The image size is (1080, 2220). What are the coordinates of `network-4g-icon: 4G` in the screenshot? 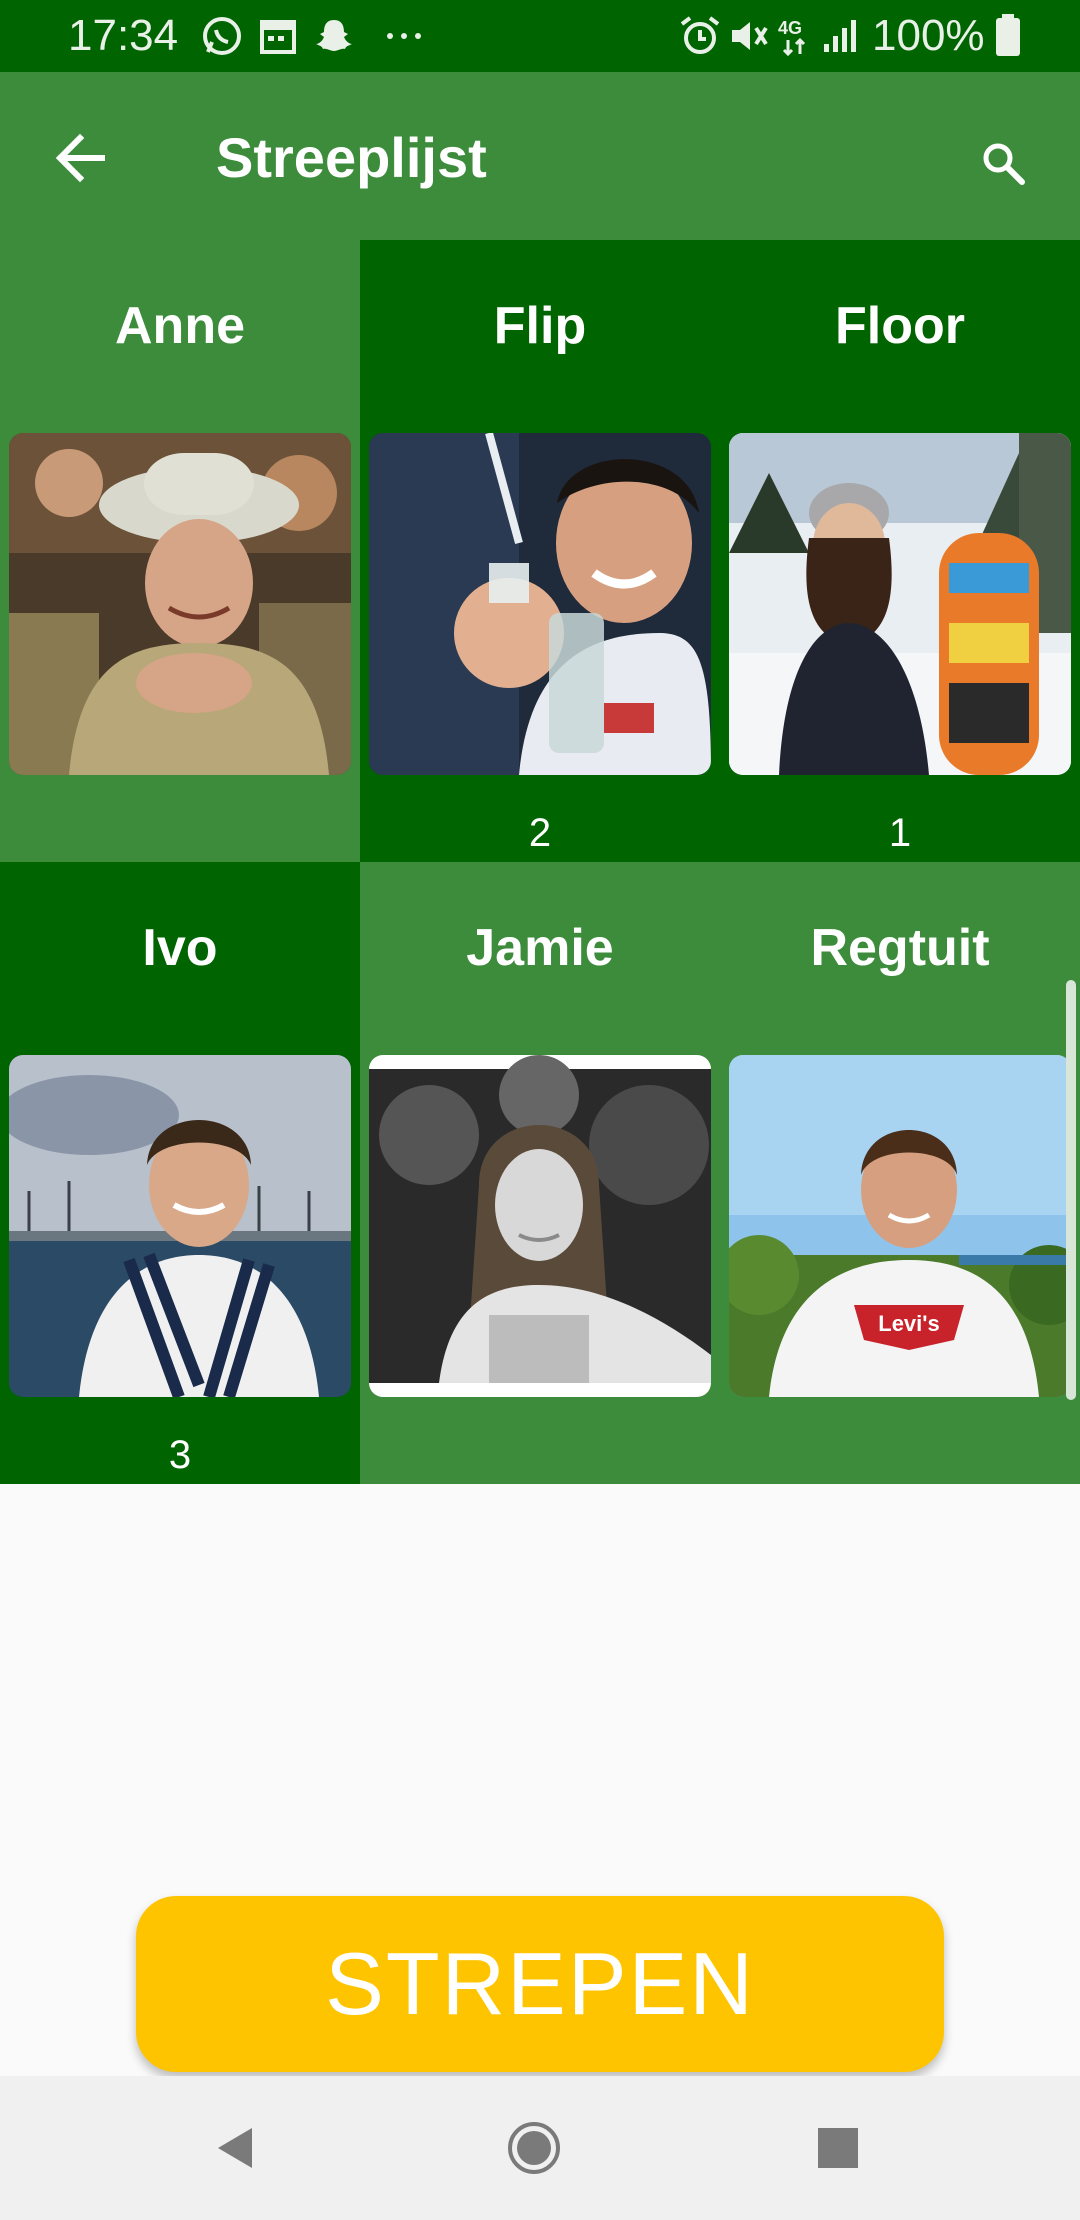 It's located at (796, 36).